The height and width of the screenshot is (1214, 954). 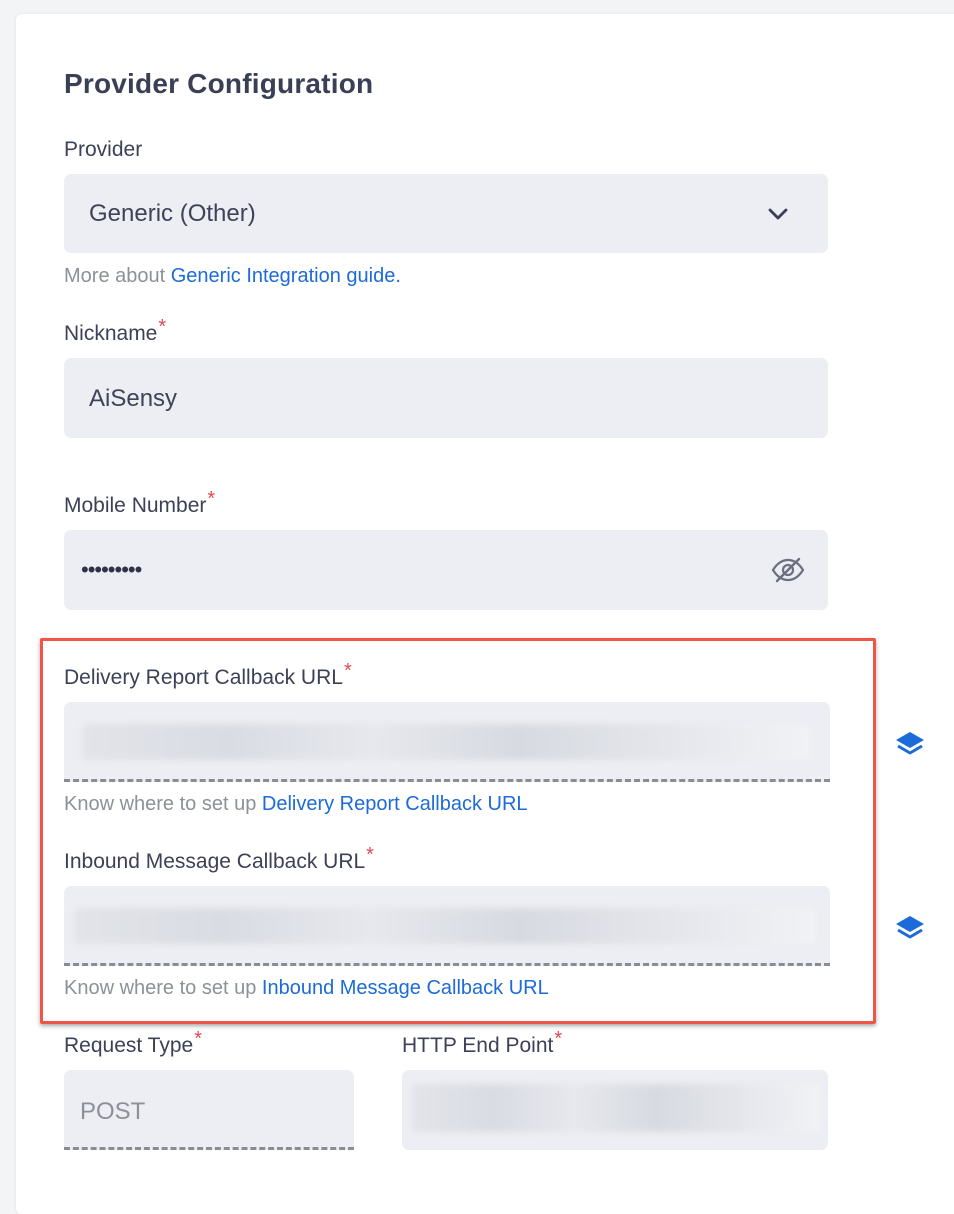 What do you see at coordinates (778, 216) in the screenshot?
I see `chevron-down-icon` at bounding box center [778, 216].